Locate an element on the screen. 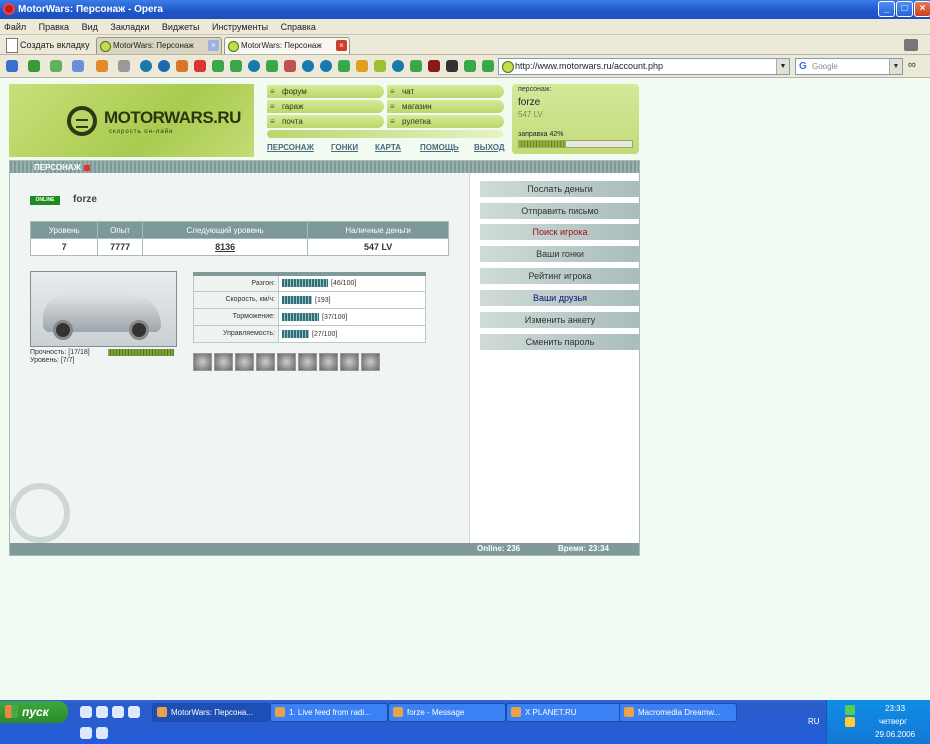  fast-forward-icon is located at coordinates (56, 66).